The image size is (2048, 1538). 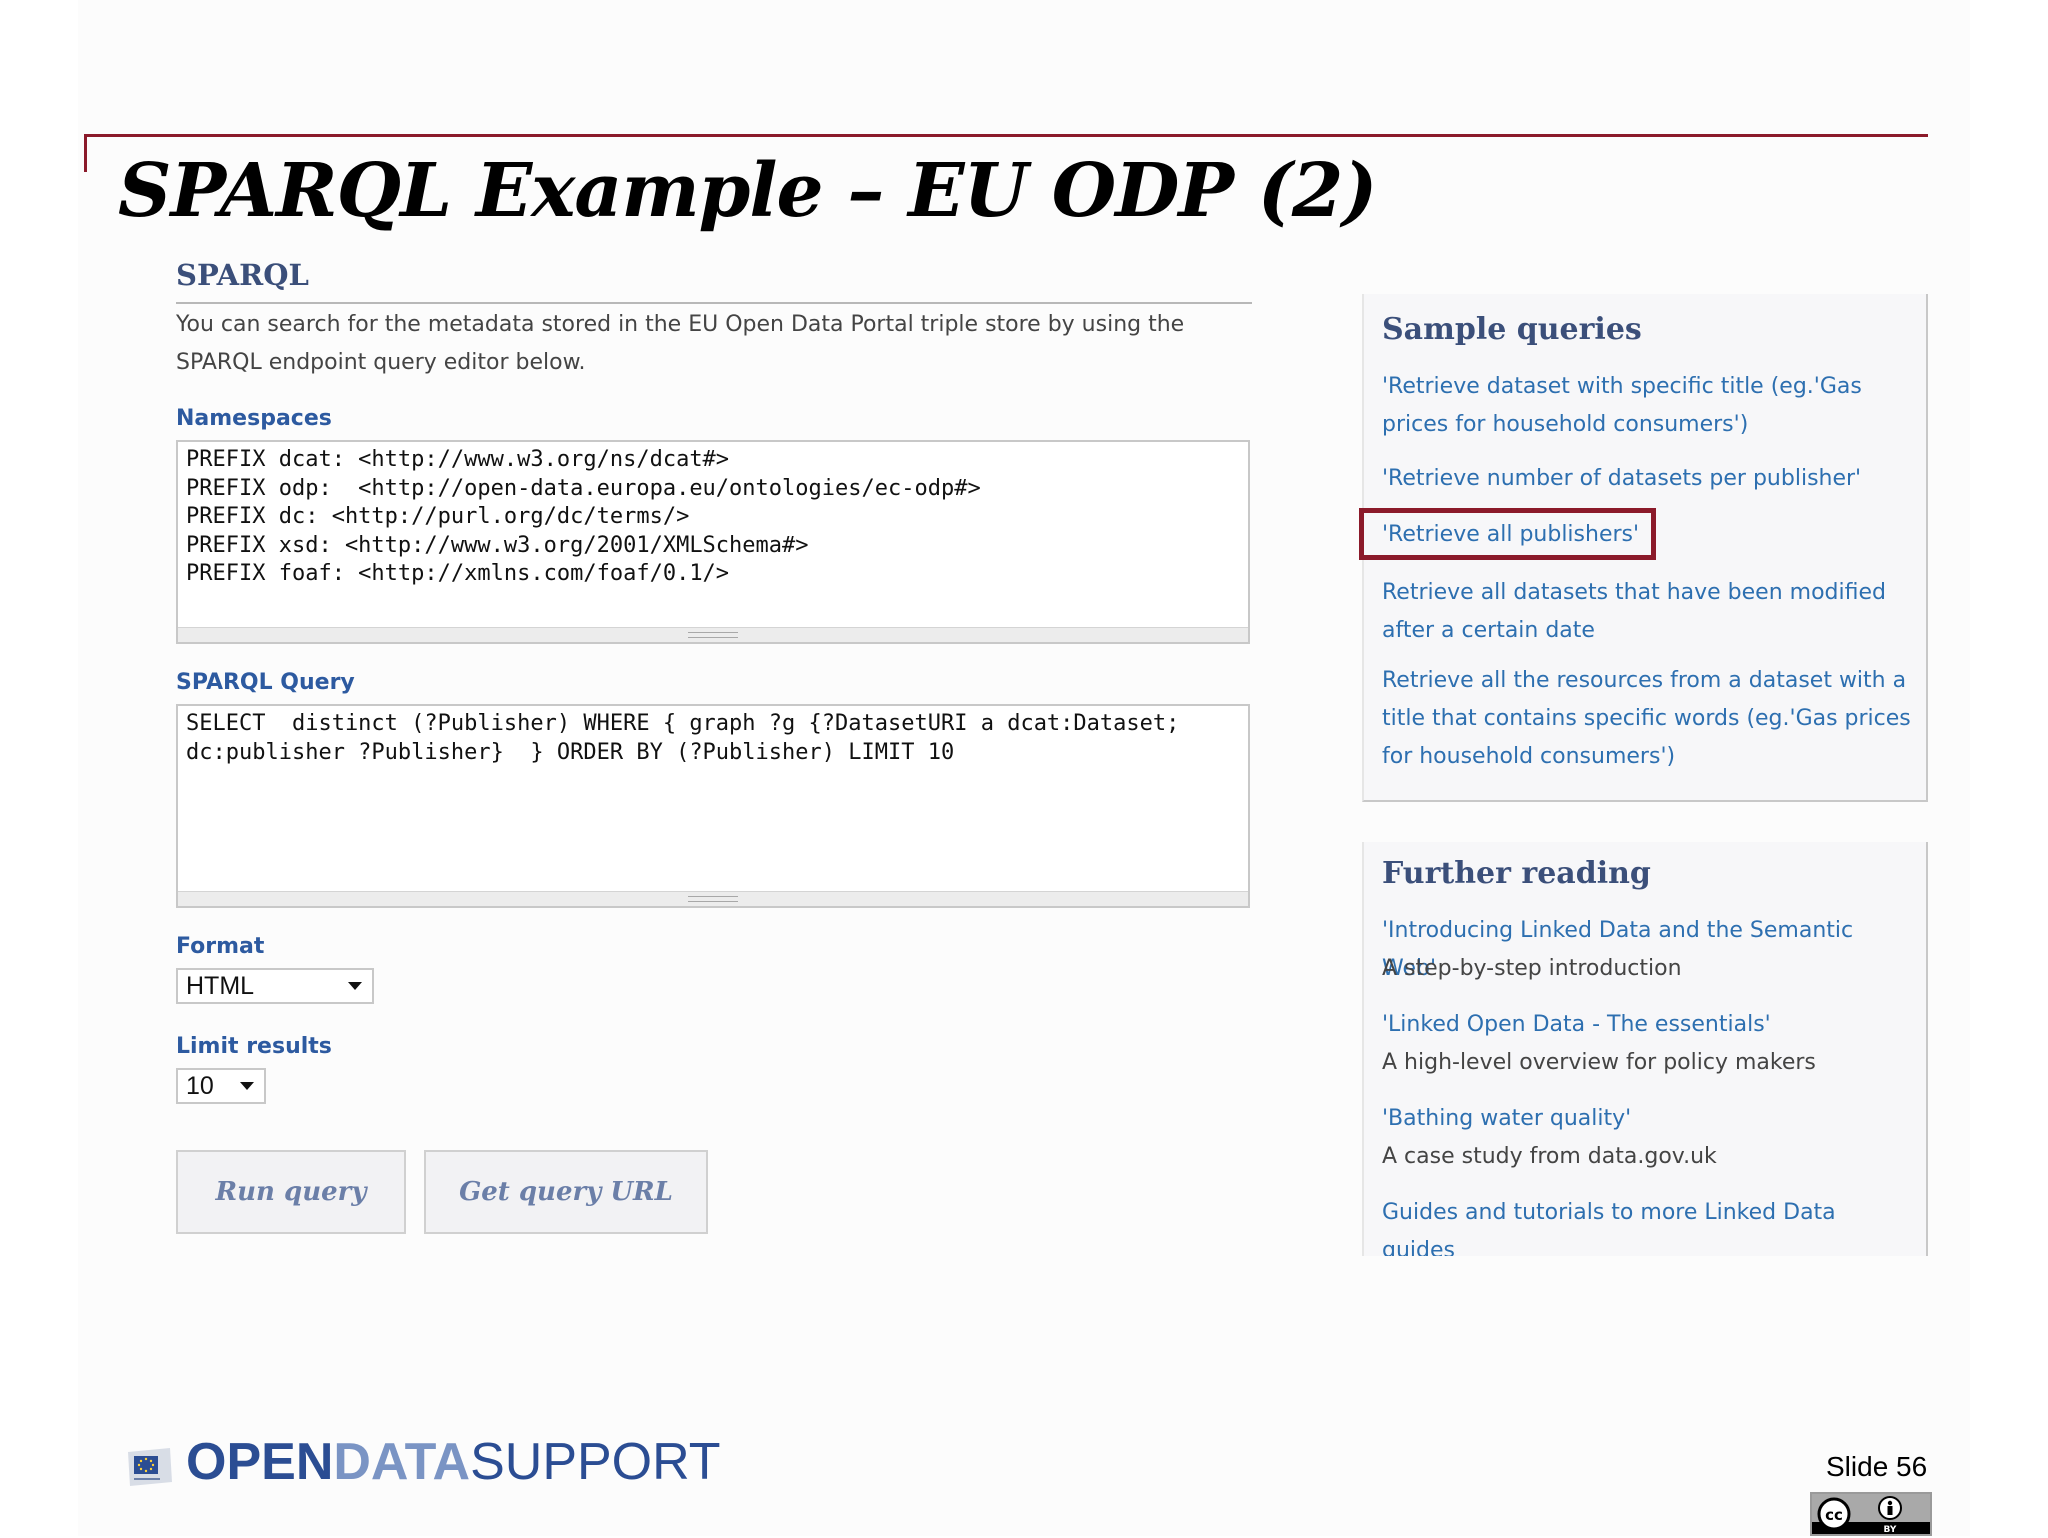 What do you see at coordinates (220, 986) in the screenshot?
I see `format-select-value: HTML` at bounding box center [220, 986].